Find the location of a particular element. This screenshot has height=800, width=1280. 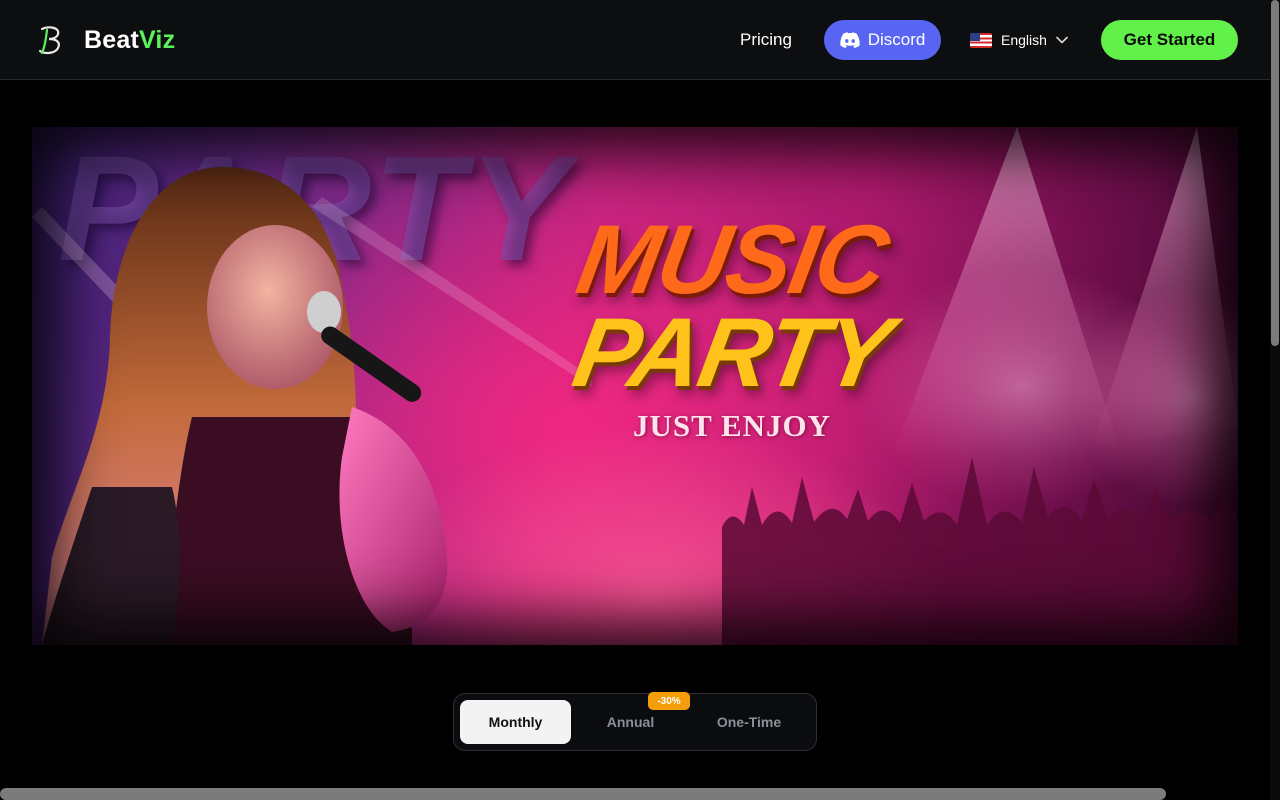

discord-button-label: Discord is located at coordinates (896, 39).